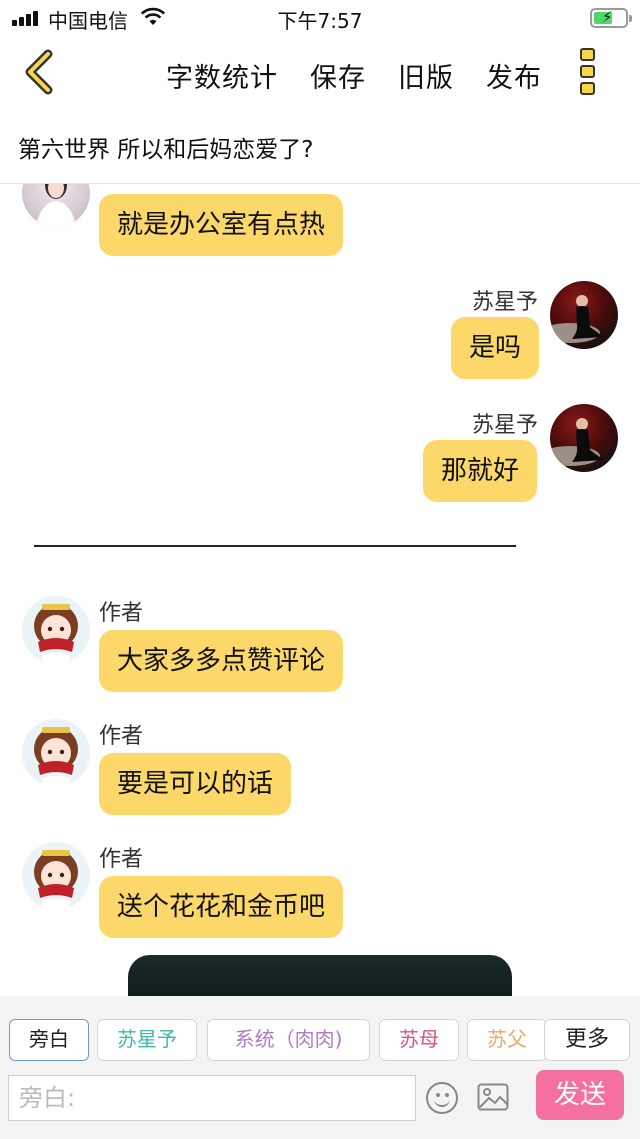 The width and height of the screenshot is (640, 1139). I want to click on message-input: 旁白:, so click(212, 1098).